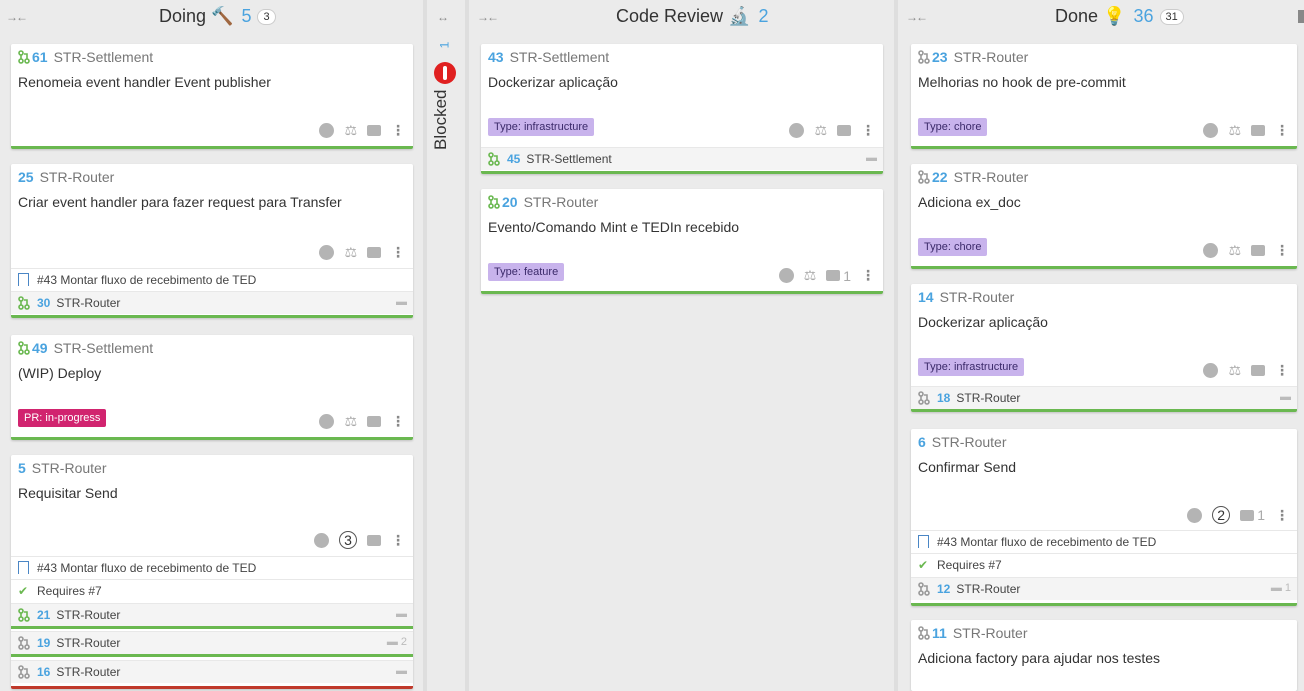  Describe the element at coordinates (26, 177) in the screenshot. I see `card-number: 25` at that location.